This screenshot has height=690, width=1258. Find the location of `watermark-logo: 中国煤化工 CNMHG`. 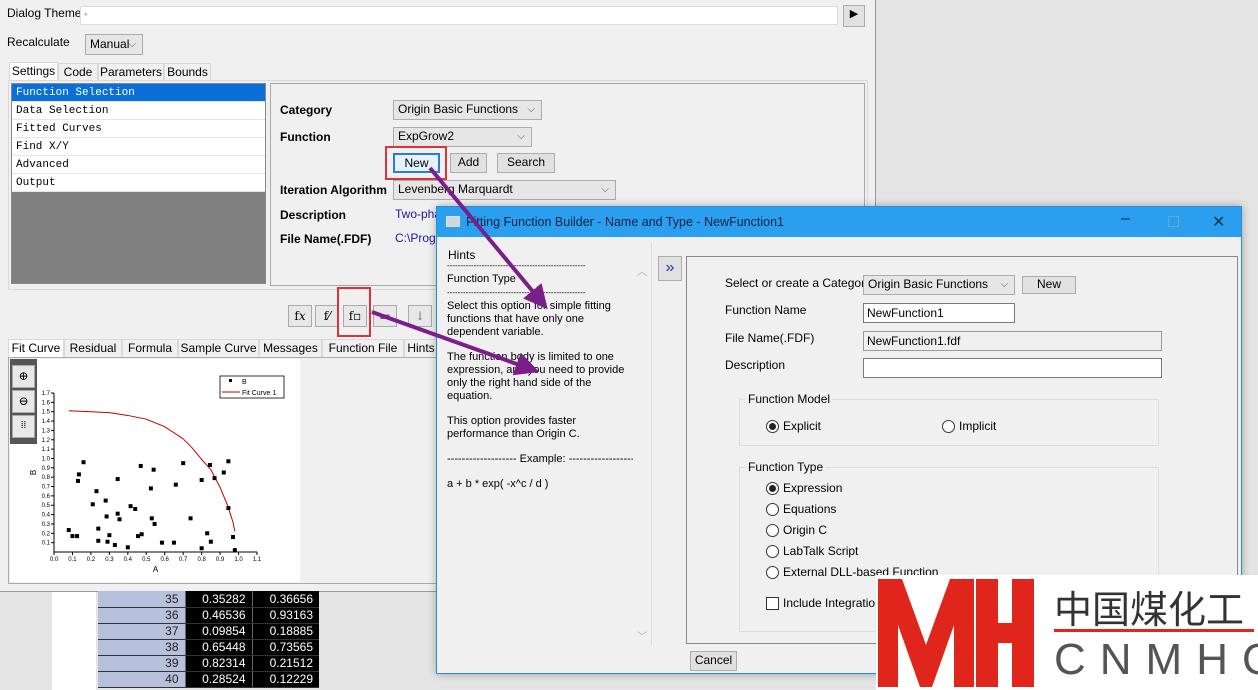

watermark-logo: 中国煤化工 CNMHG is located at coordinates (1067, 632).